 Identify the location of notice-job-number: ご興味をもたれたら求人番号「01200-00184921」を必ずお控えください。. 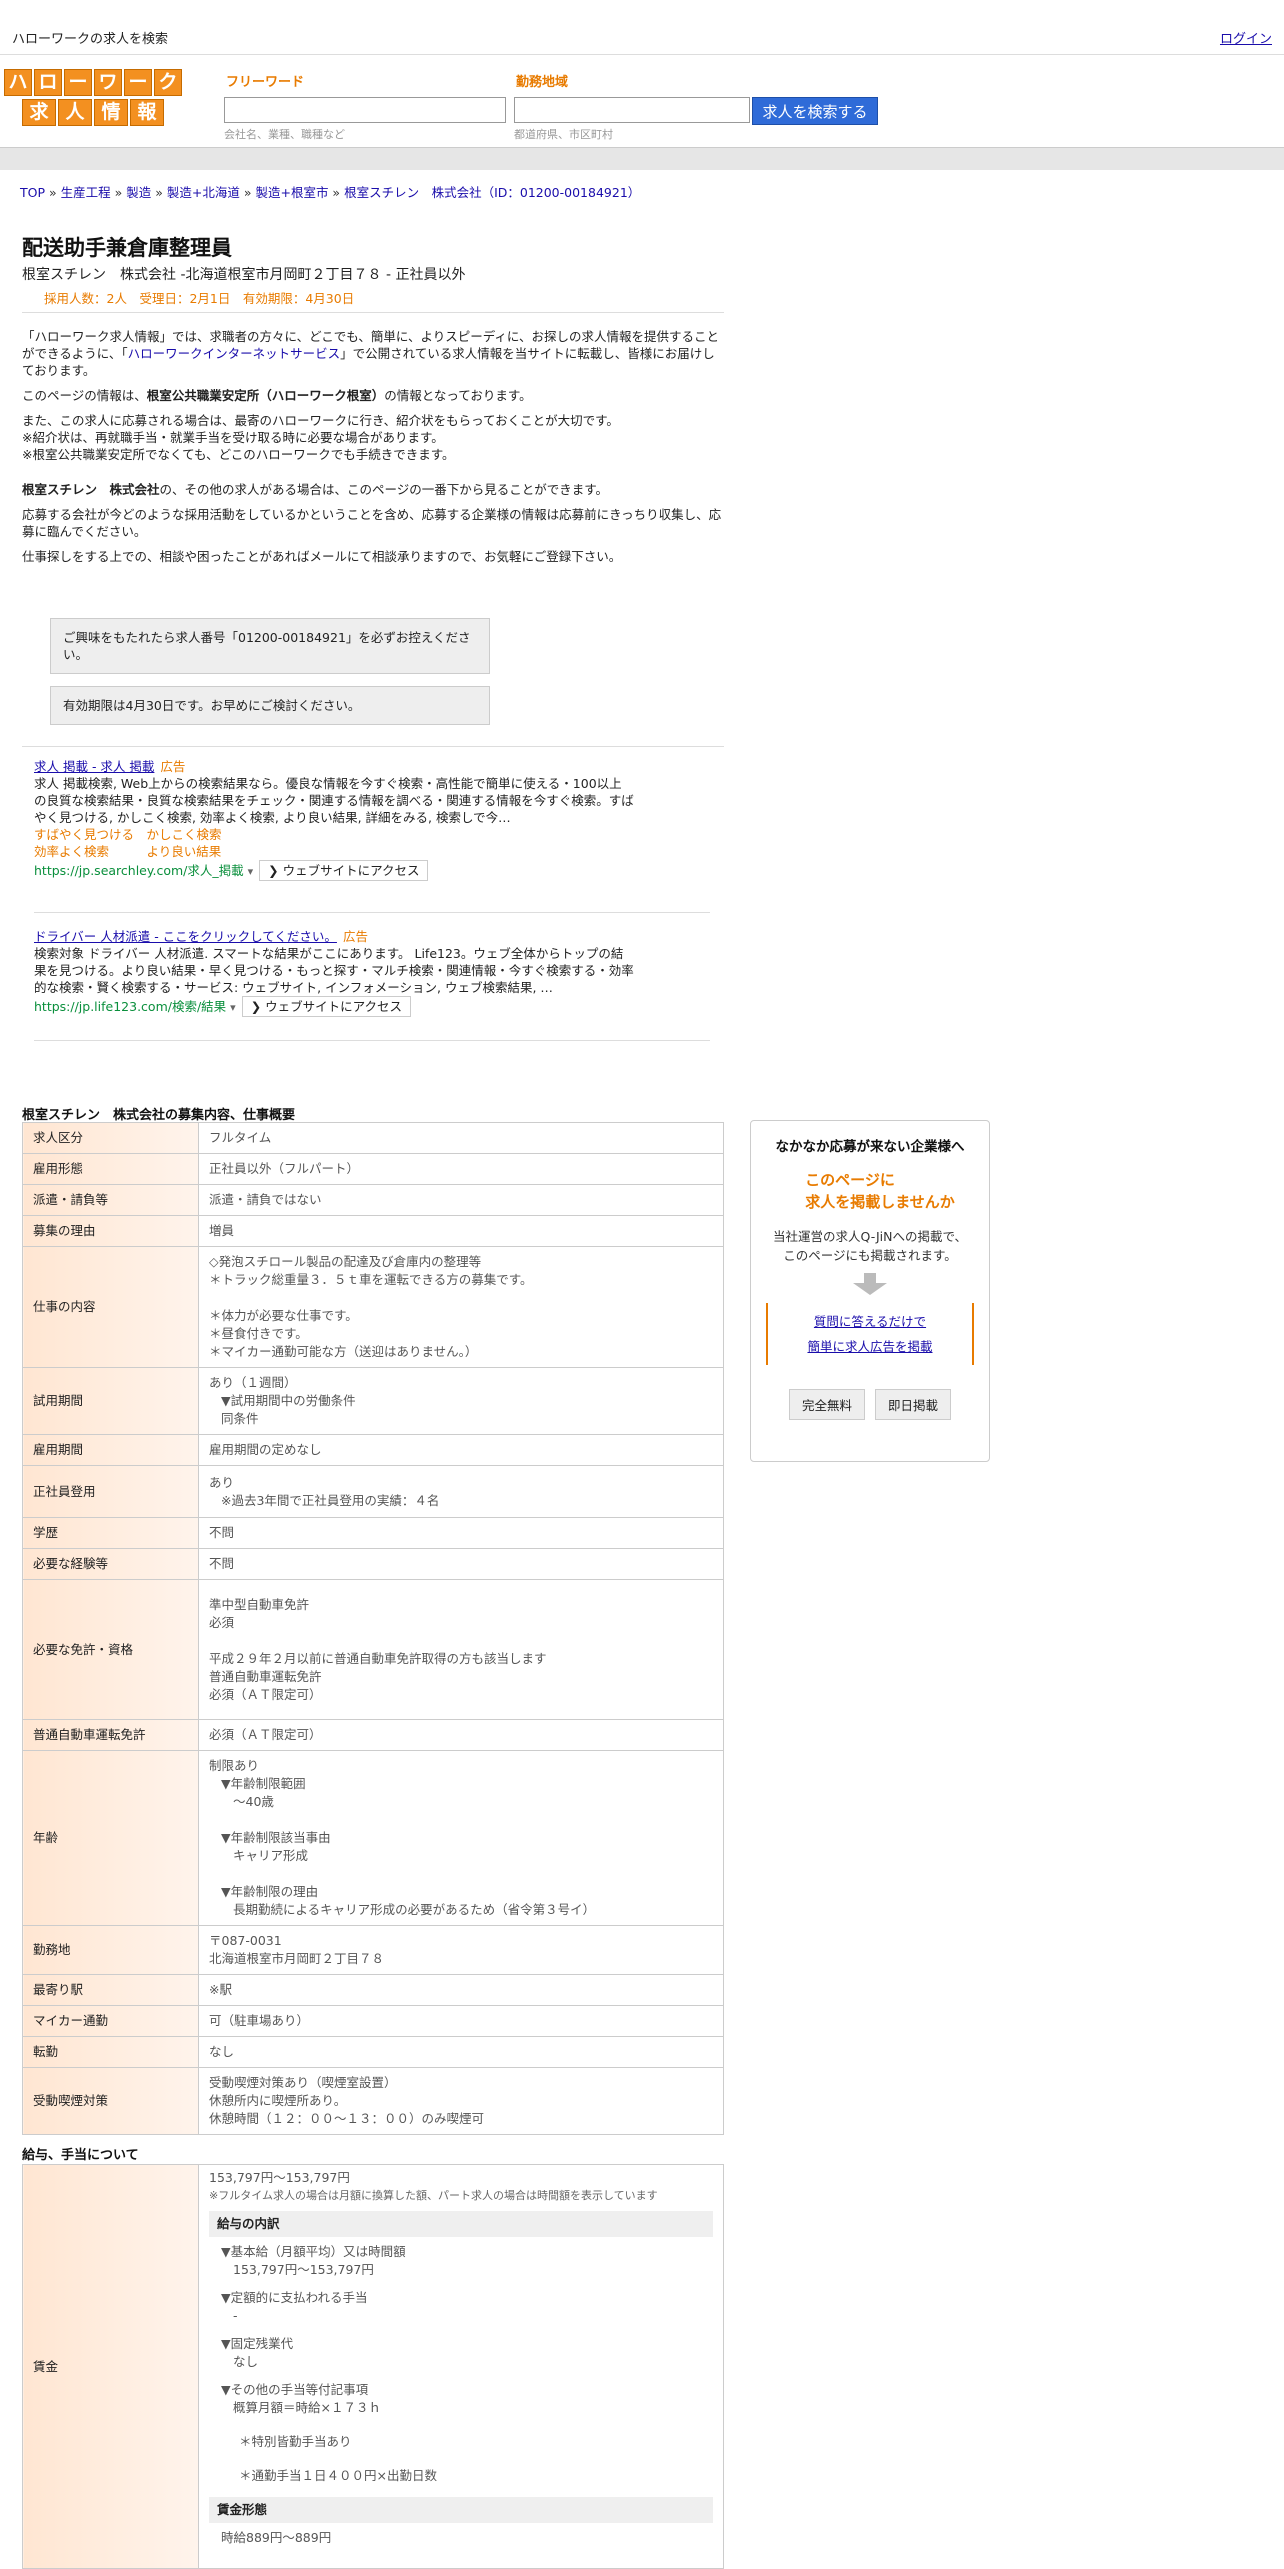
(270, 646).